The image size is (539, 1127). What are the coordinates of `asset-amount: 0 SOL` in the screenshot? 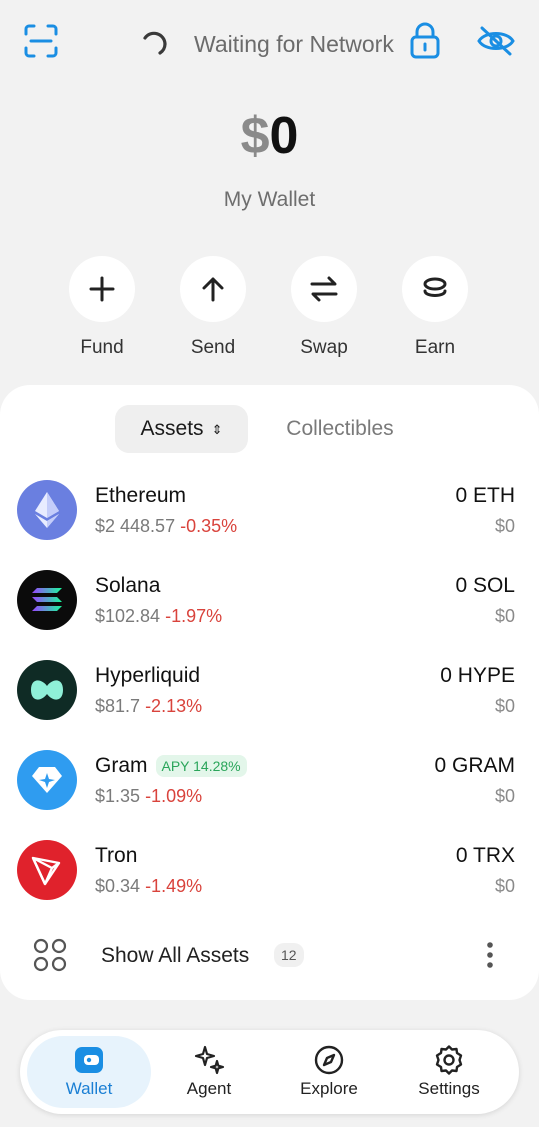 It's located at (485, 585).